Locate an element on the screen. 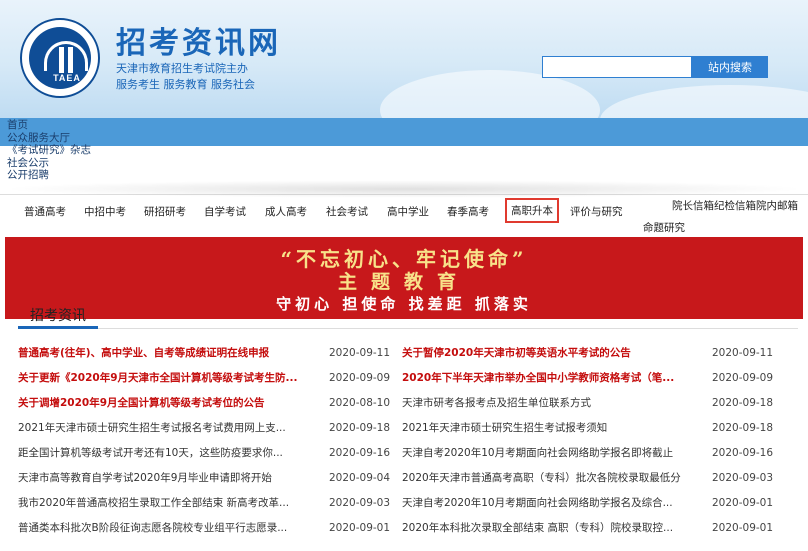 Image resolution: width=808 pixels, height=551 pixels. nav-mailbox-links: 院长信箱纪检信箱院内邮箱 is located at coordinates (735, 205).